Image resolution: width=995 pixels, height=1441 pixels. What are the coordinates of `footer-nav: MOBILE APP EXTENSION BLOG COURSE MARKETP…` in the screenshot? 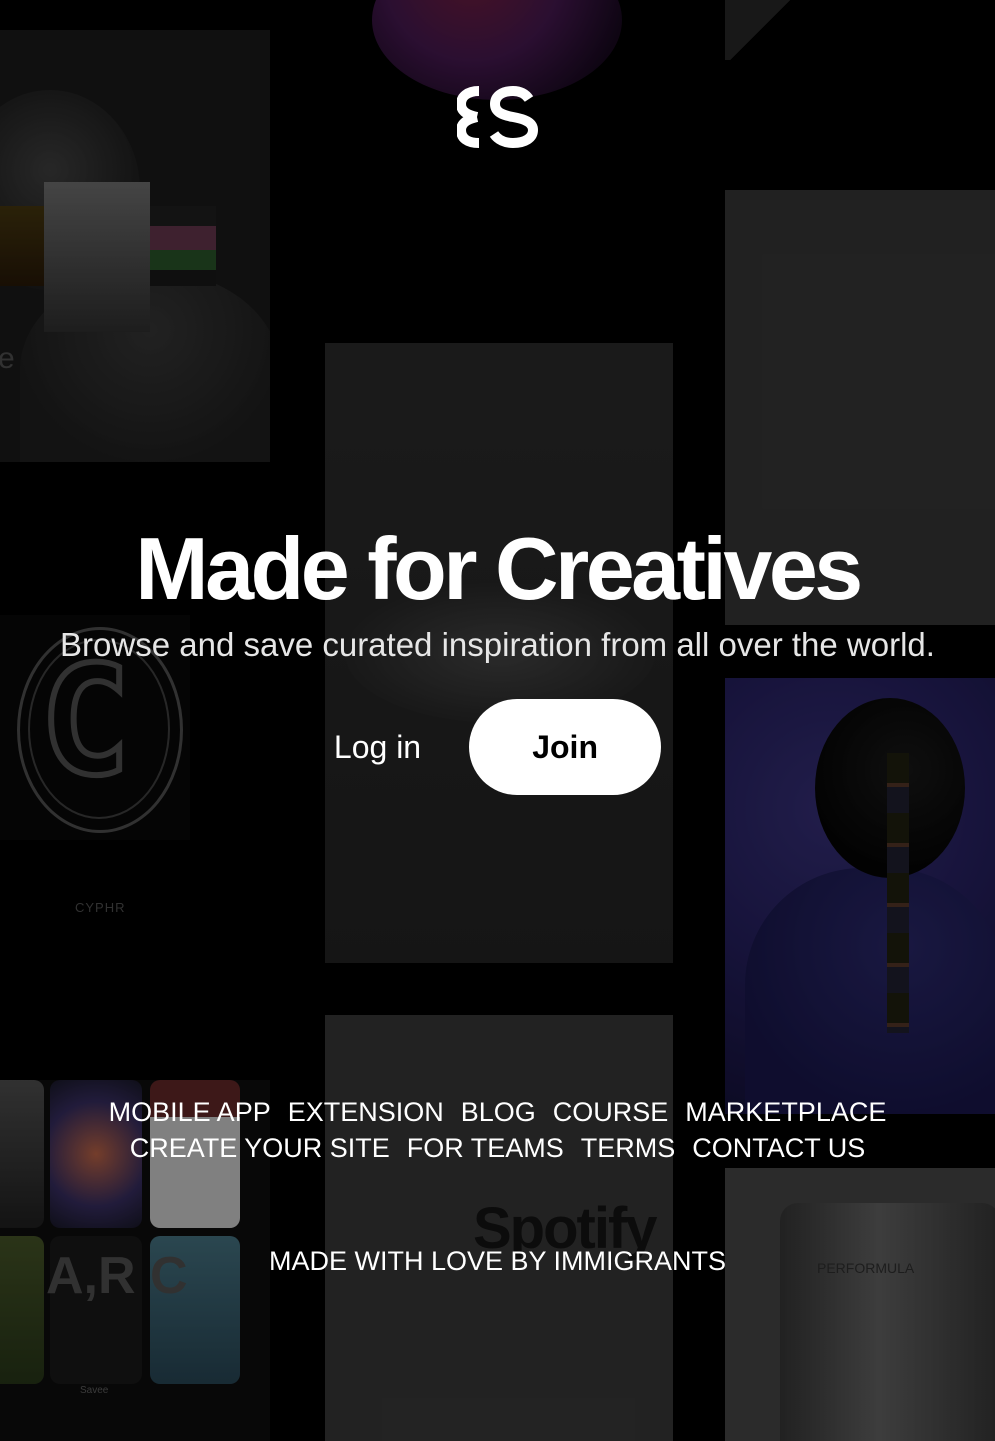 It's located at (497, 1130).